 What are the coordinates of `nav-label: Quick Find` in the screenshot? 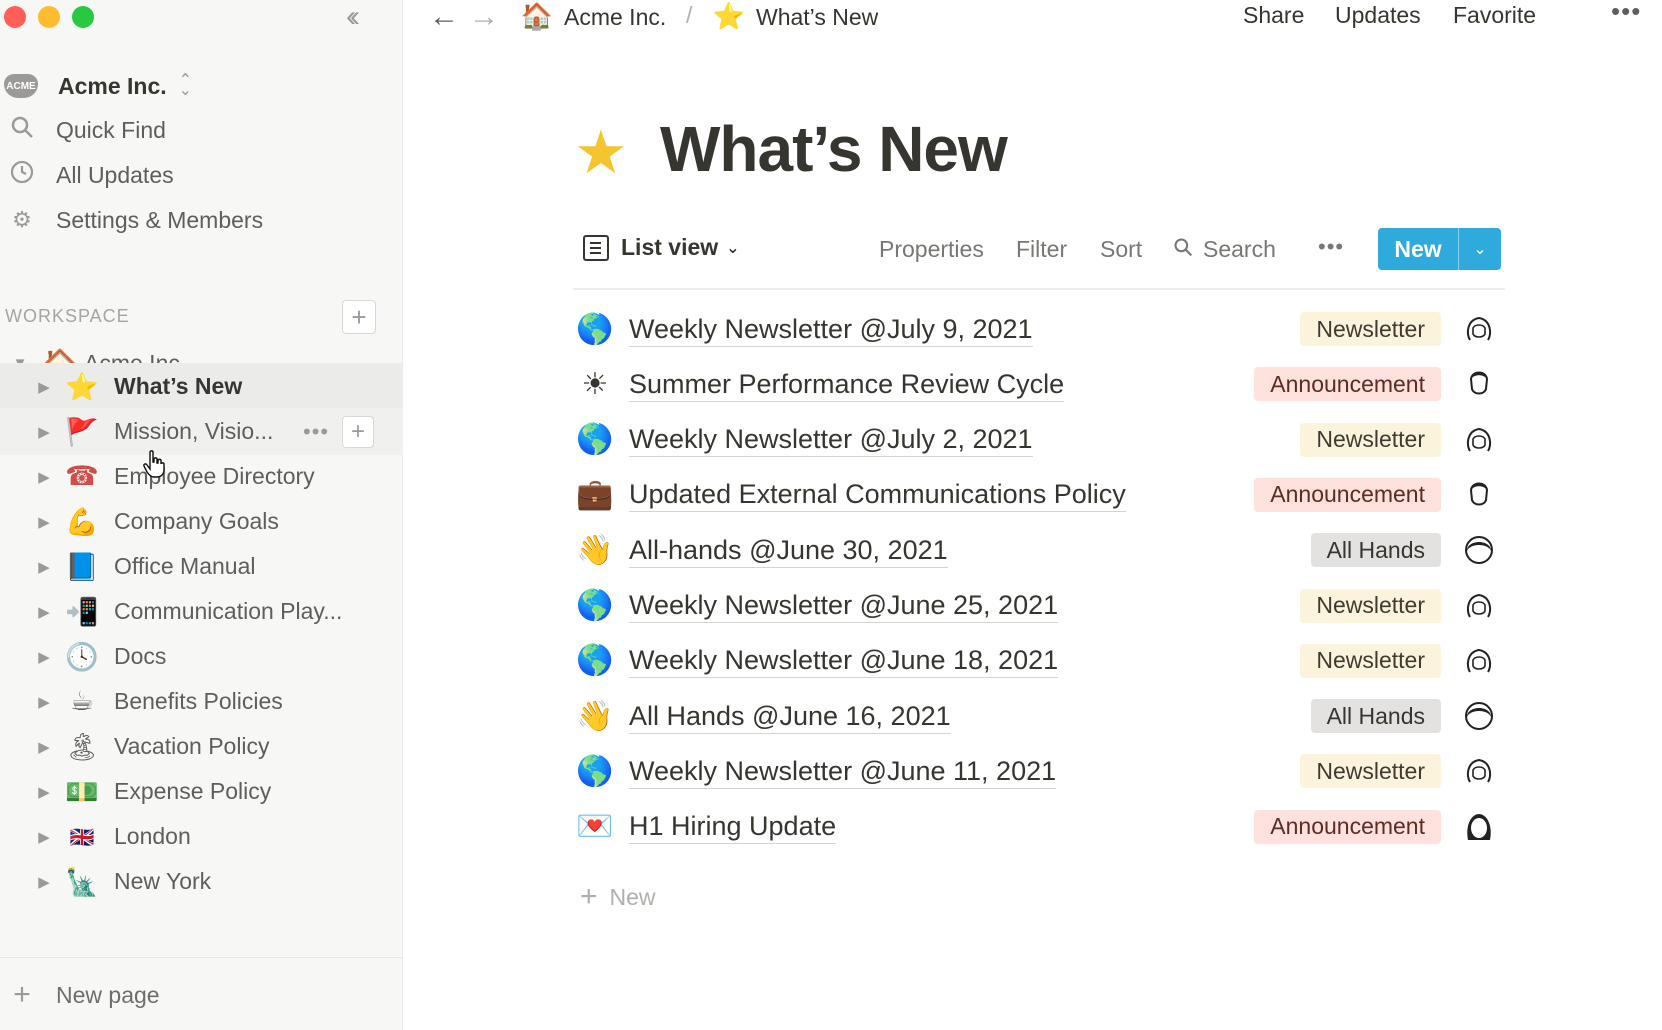 It's located at (111, 129).